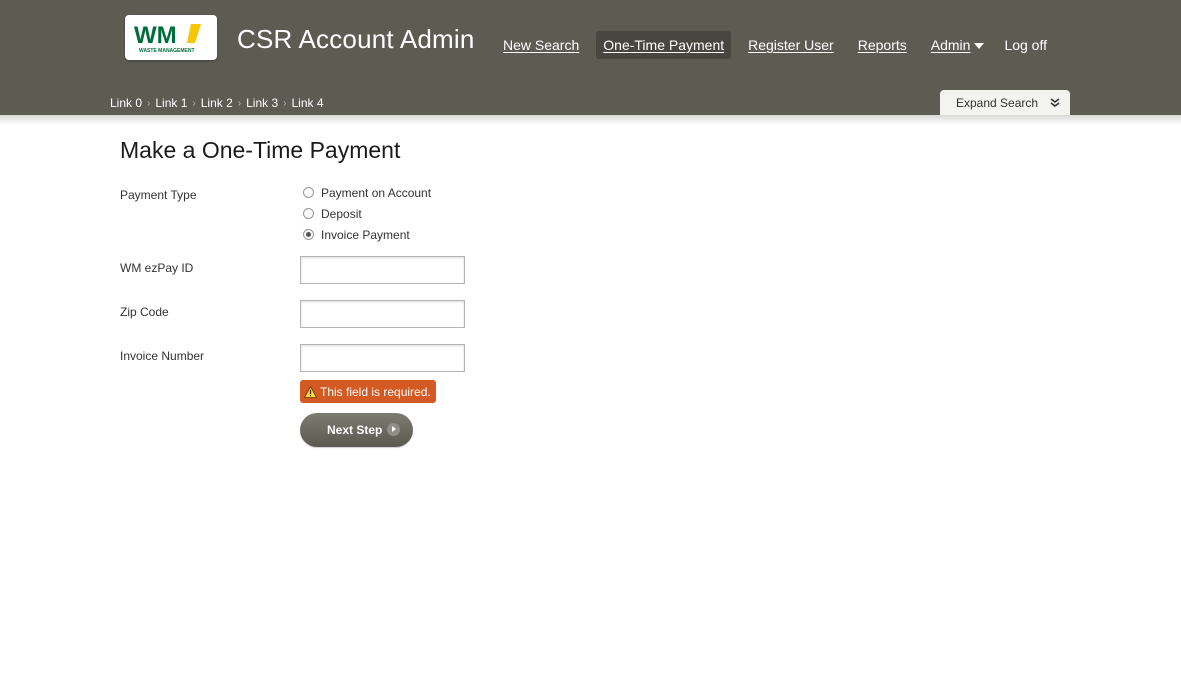 Image resolution: width=1181 pixels, height=689 pixels. Describe the element at coordinates (382, 358) in the screenshot. I see `invoice-number-input` at that location.